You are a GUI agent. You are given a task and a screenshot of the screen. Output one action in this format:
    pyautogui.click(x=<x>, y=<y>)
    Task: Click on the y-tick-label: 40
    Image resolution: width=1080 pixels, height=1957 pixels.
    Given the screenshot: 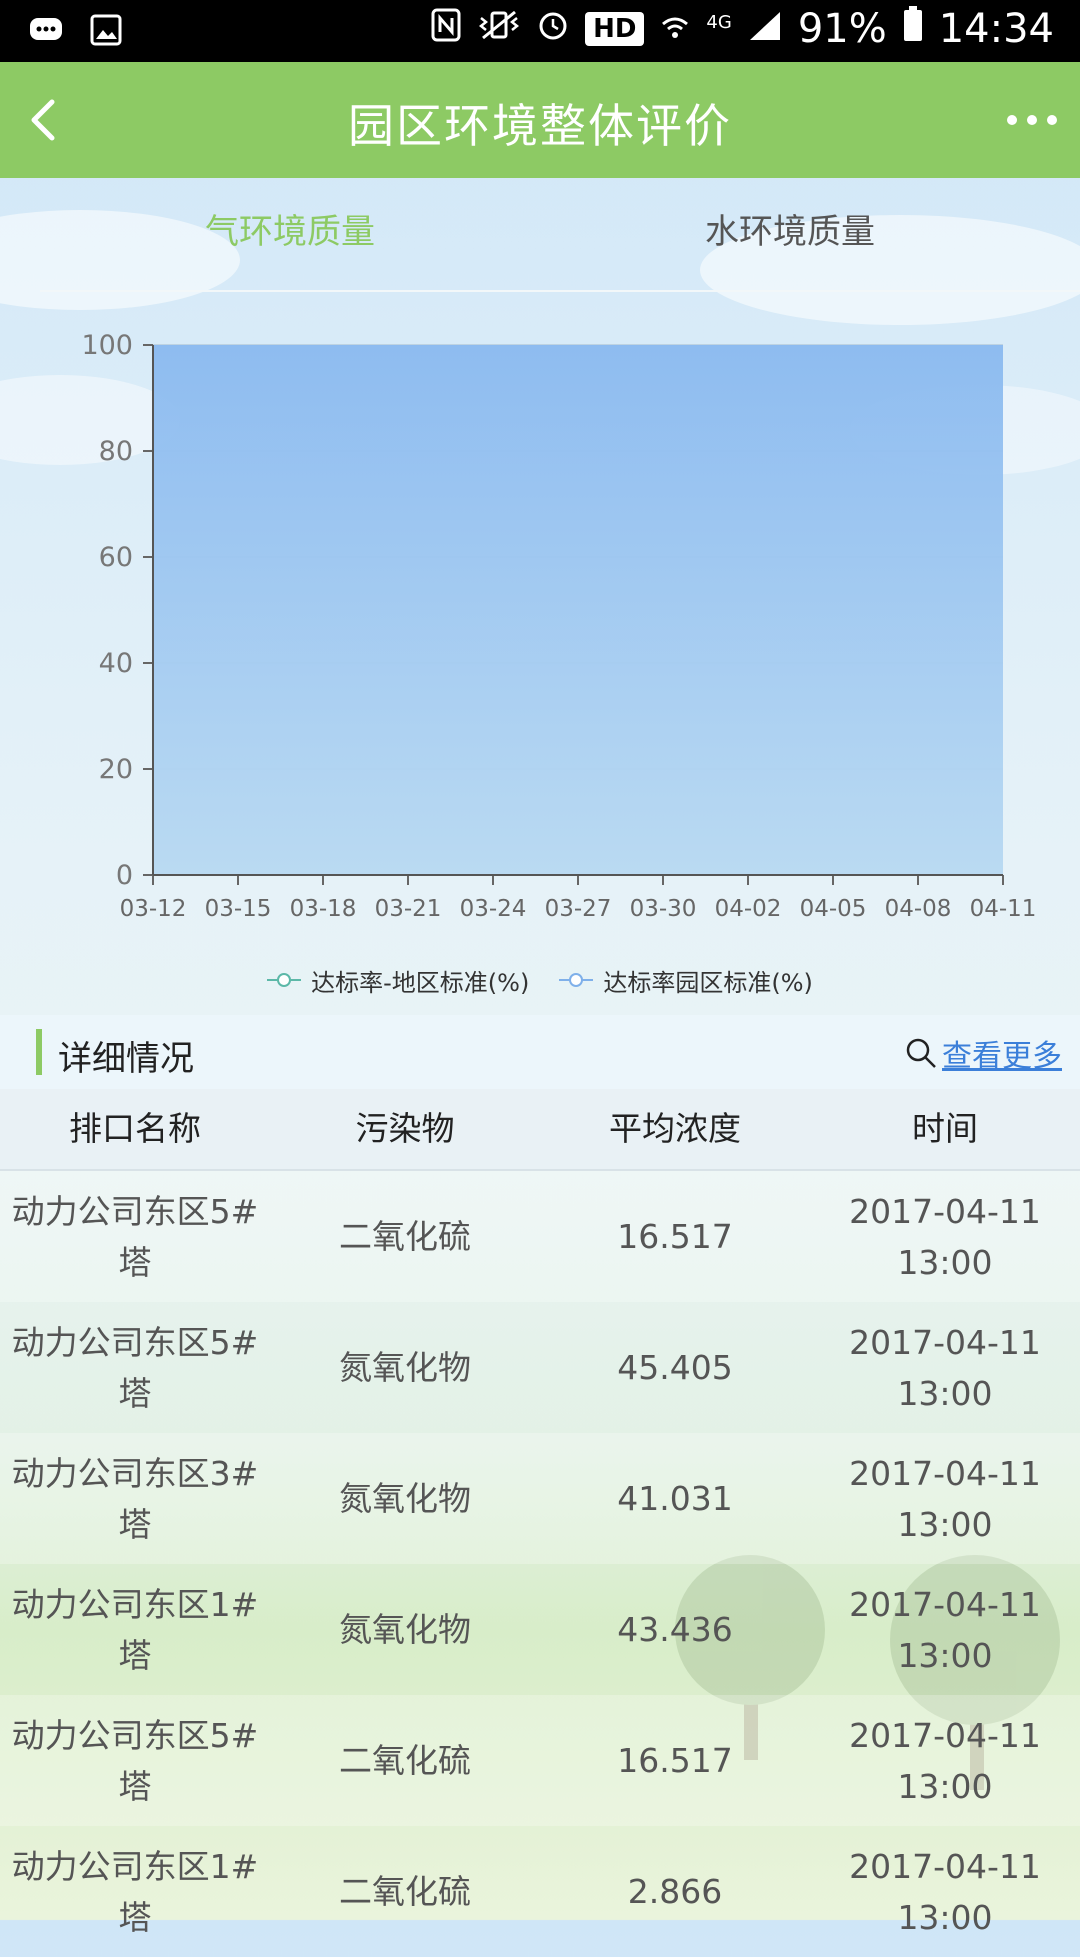 What is the action you would take?
    pyautogui.click(x=116, y=663)
    